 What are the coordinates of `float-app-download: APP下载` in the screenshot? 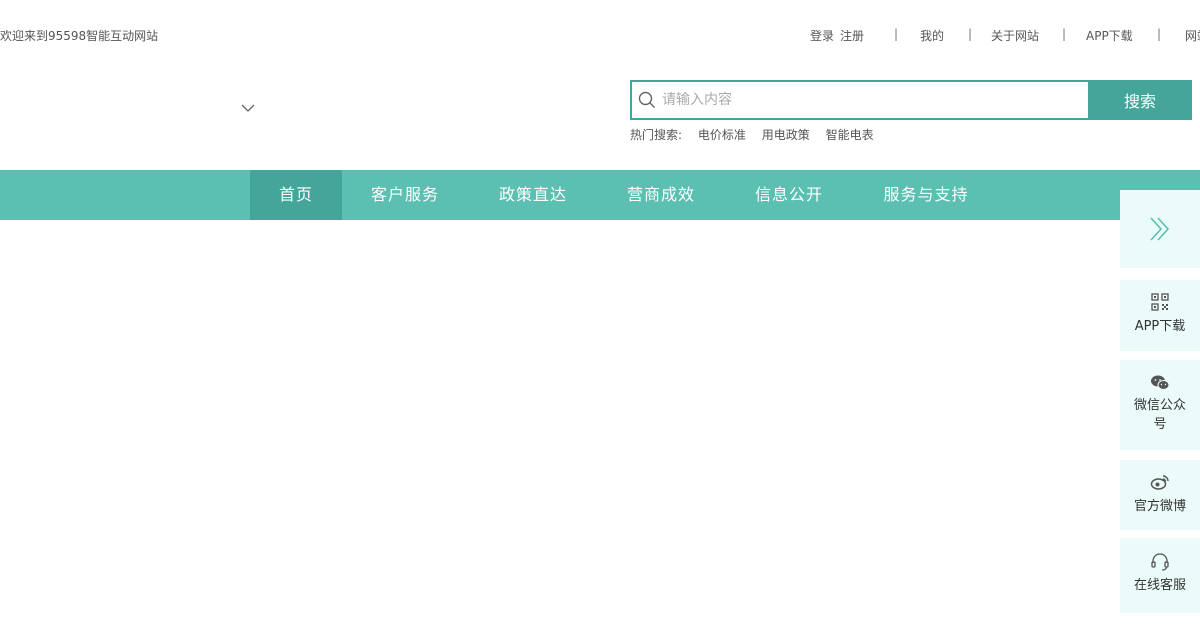 It's located at (1160, 315).